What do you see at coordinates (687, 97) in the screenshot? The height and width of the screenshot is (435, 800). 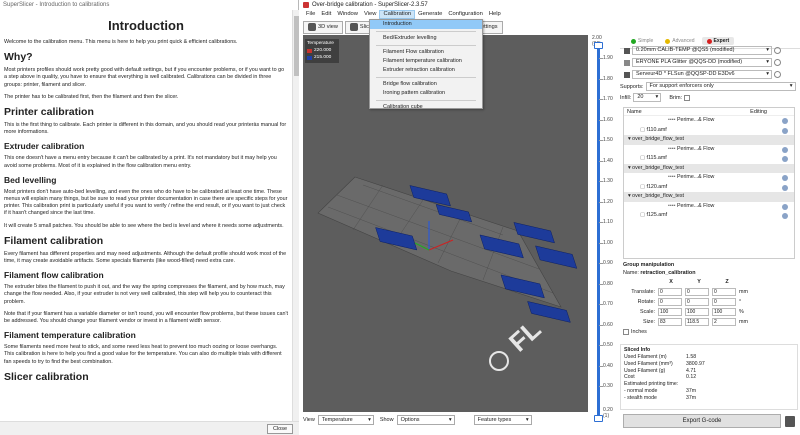 I see `brim-checkbox` at bounding box center [687, 97].